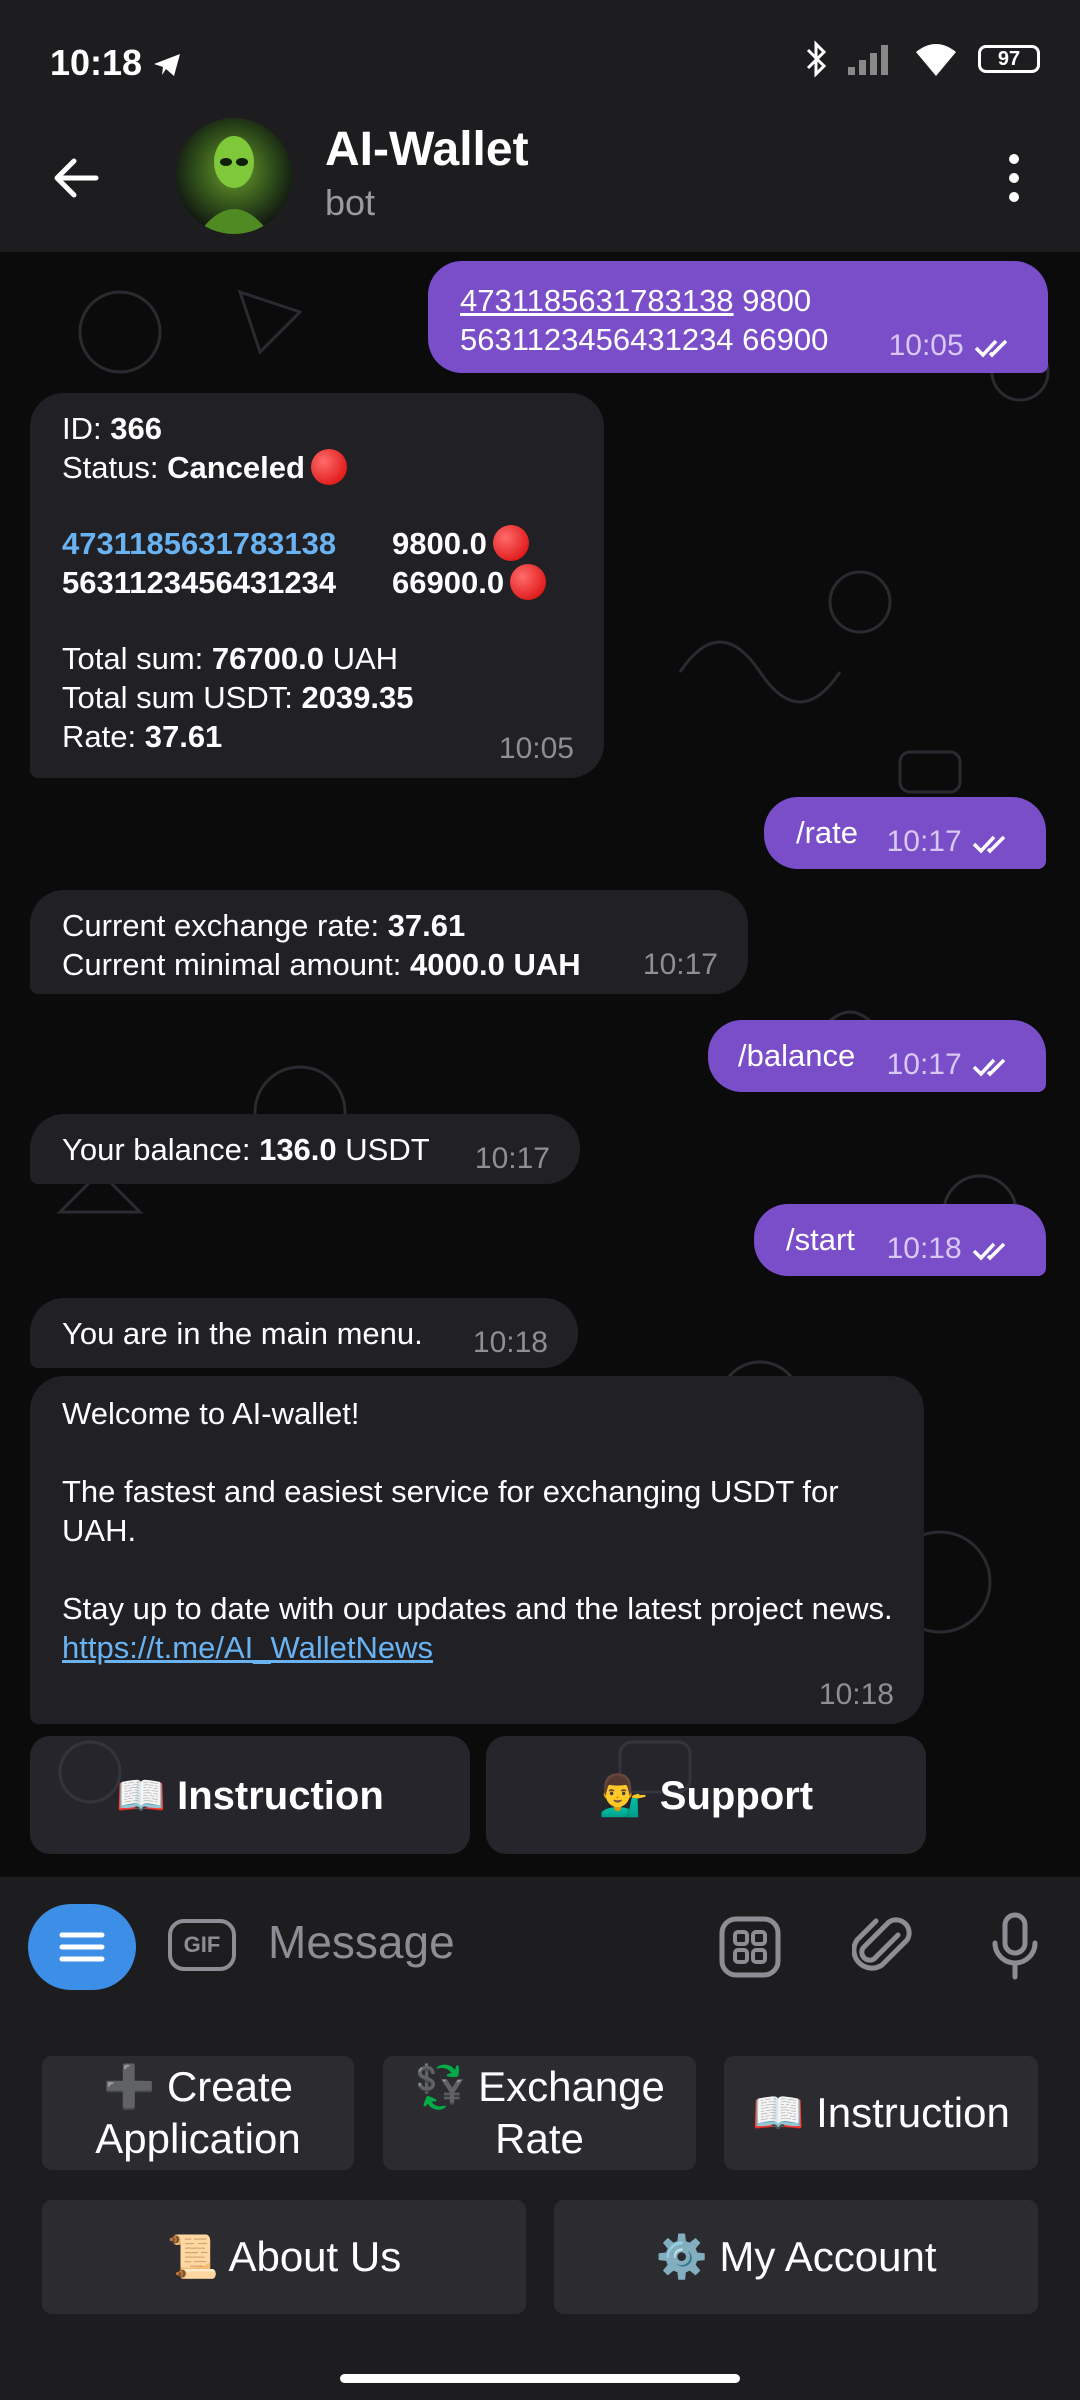  Describe the element at coordinates (706, 1795) in the screenshot. I see `inline-support-button: 💁‍♂️ Support` at that location.